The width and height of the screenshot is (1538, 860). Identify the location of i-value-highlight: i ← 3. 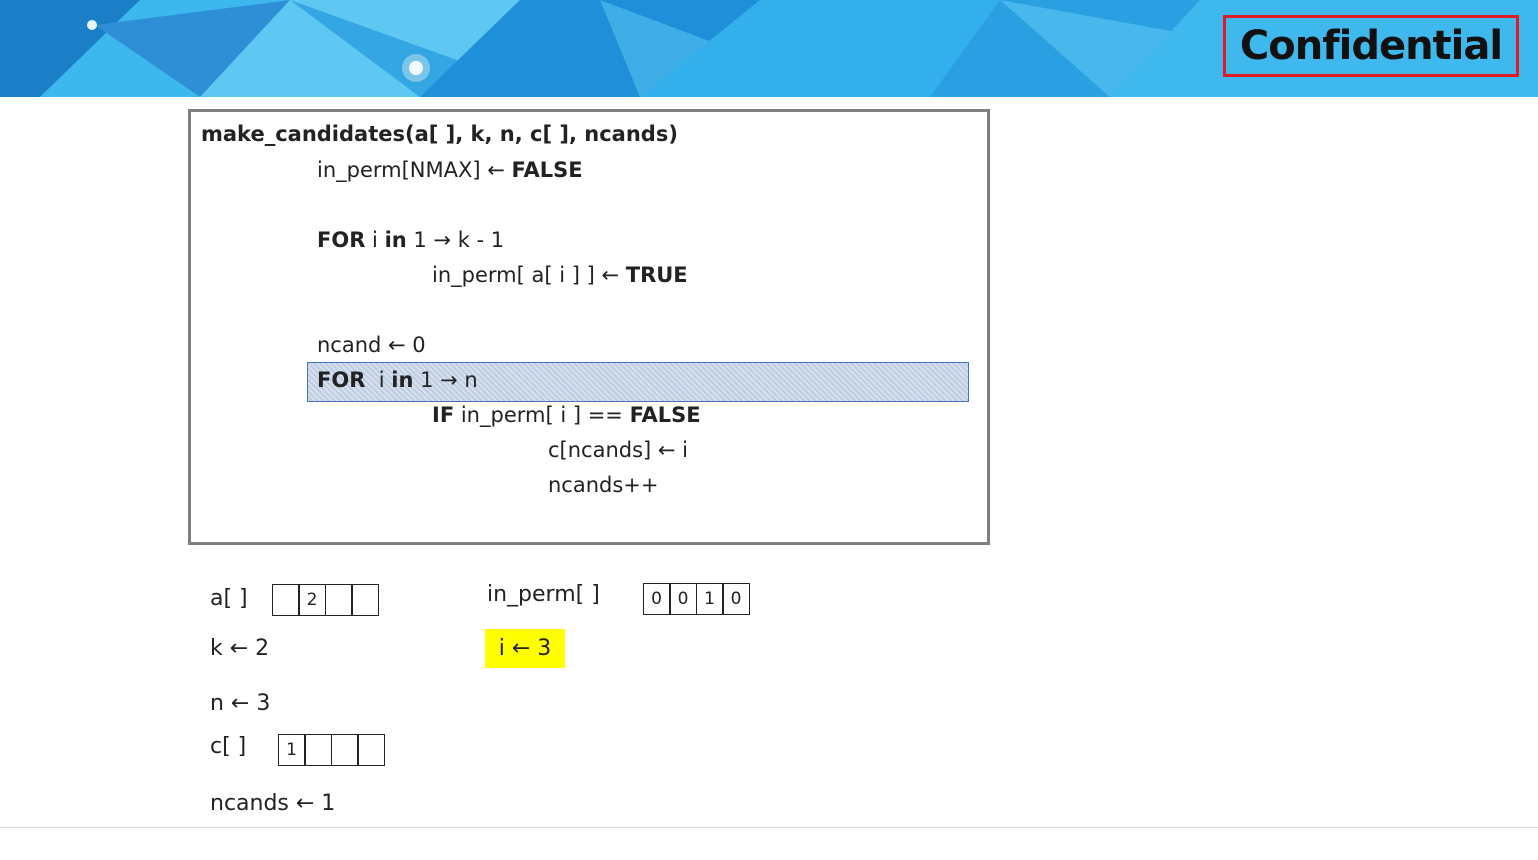
(525, 648).